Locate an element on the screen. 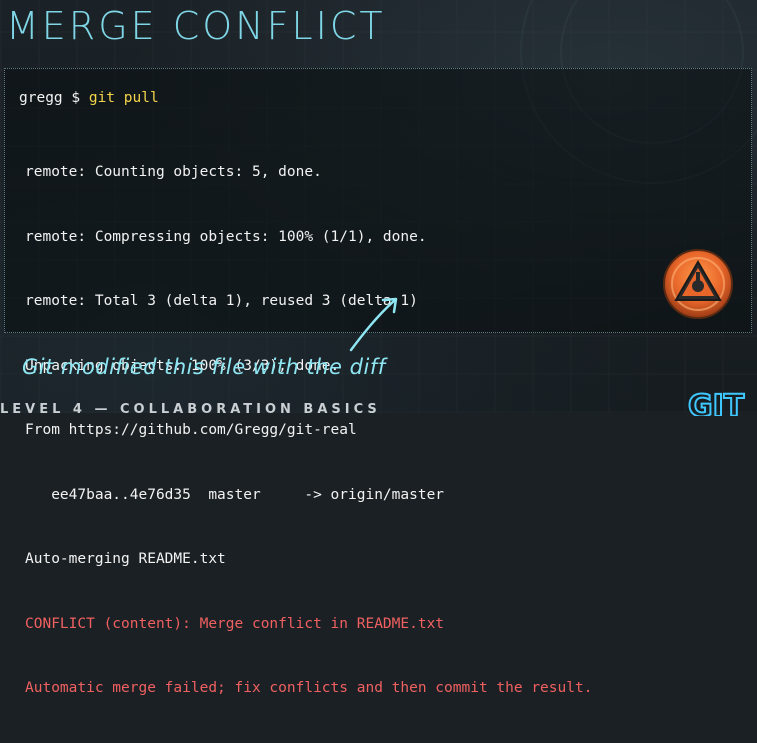  annotation-text: Git modified this file with the diff is located at coordinates (204, 367).